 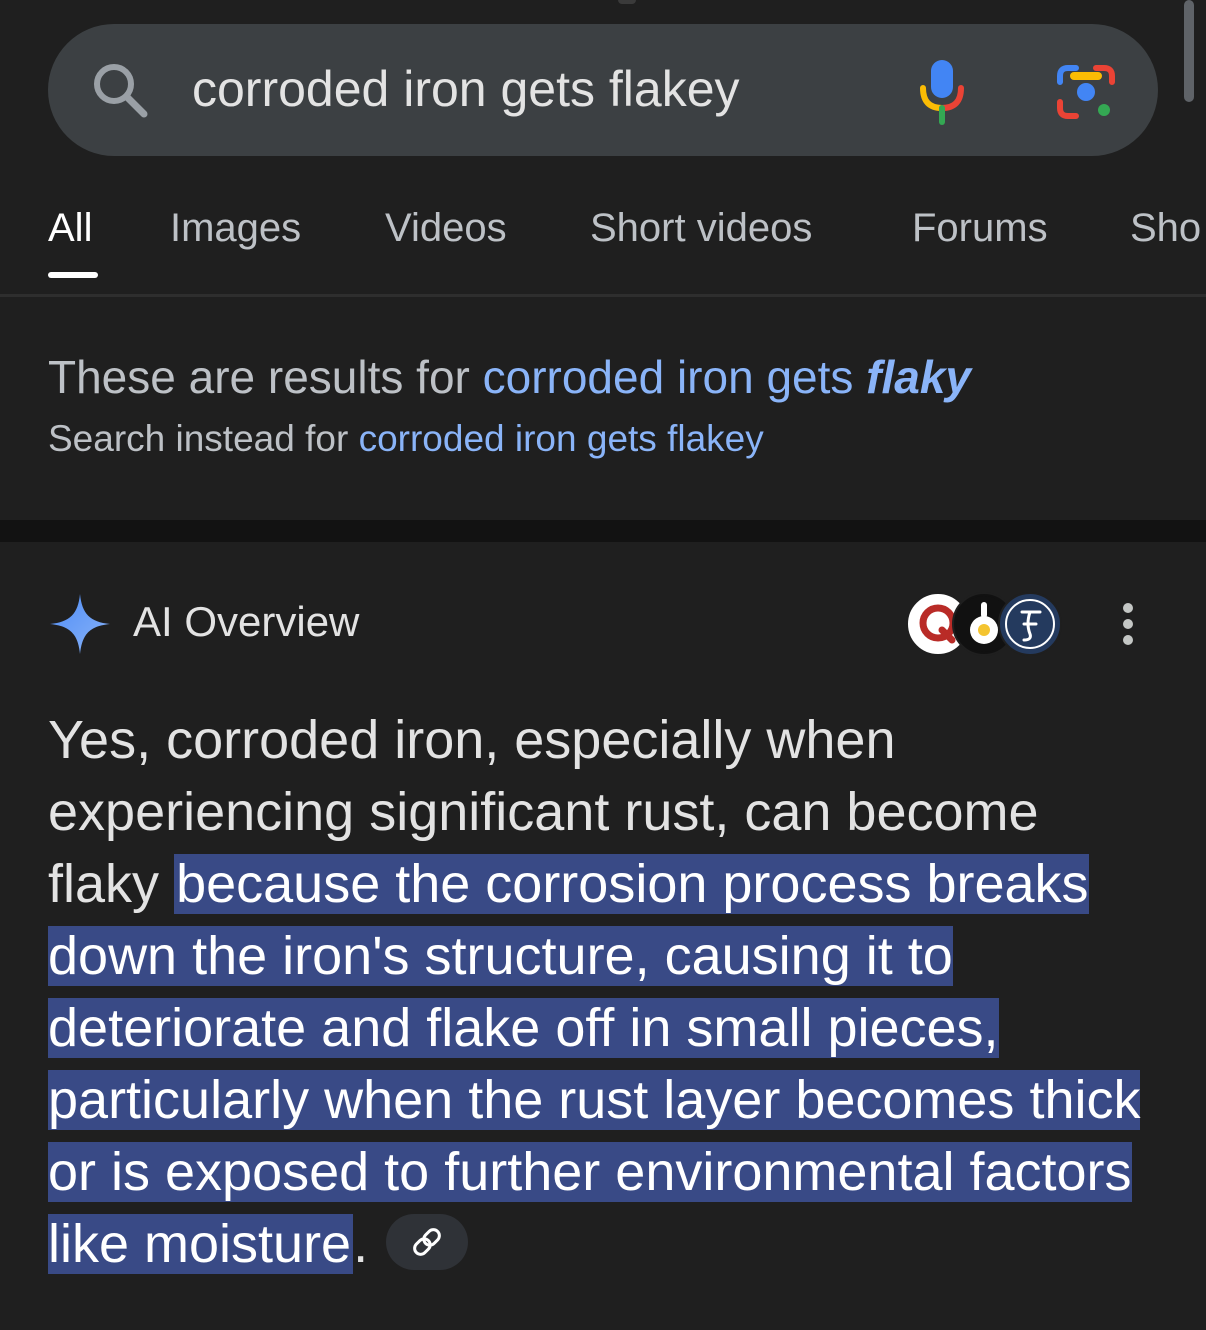 I want to click on ai-overview-text-end: ., so click(x=361, y=1244).